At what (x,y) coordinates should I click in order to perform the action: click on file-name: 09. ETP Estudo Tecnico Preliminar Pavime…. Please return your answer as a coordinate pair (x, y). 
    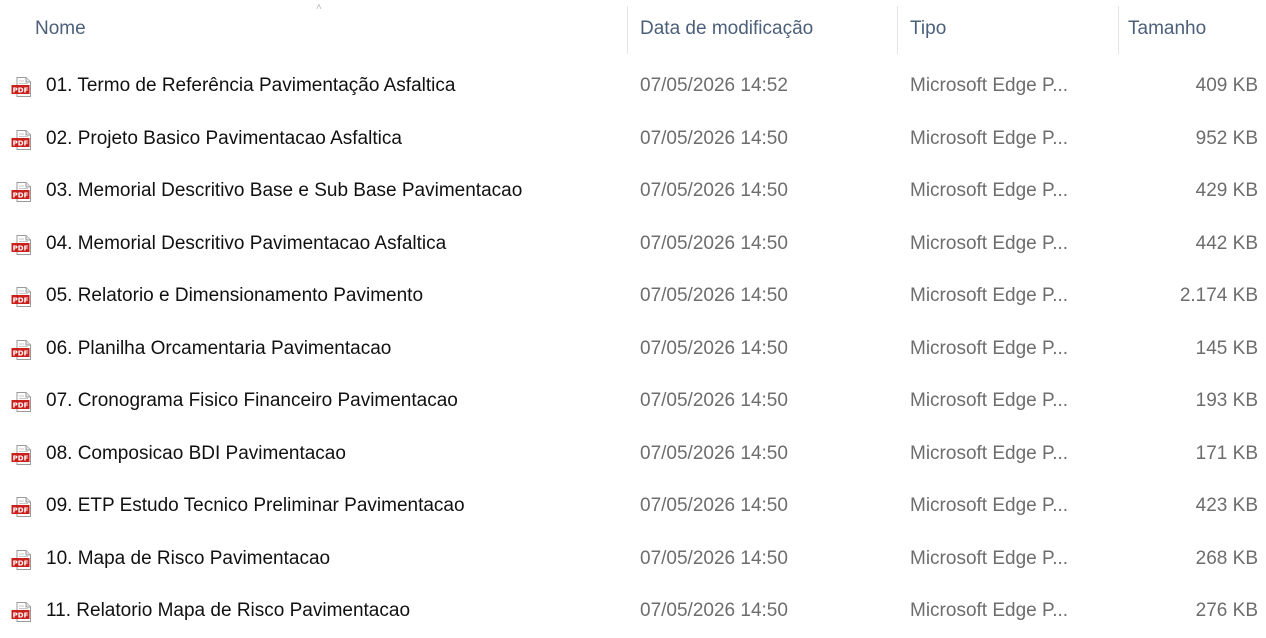
    Looking at the image, I should click on (341, 506).